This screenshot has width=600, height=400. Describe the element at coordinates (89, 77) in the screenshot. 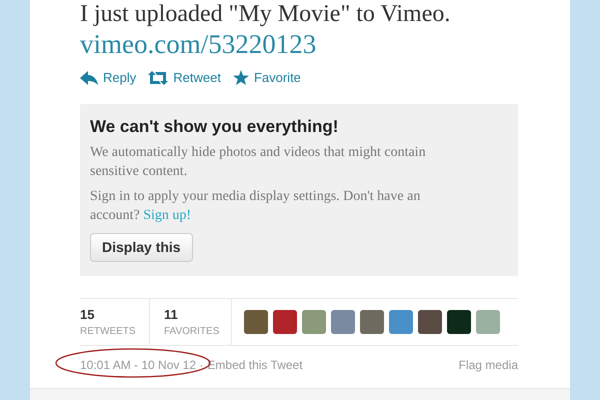

I see `reply-arrow-icon` at that location.